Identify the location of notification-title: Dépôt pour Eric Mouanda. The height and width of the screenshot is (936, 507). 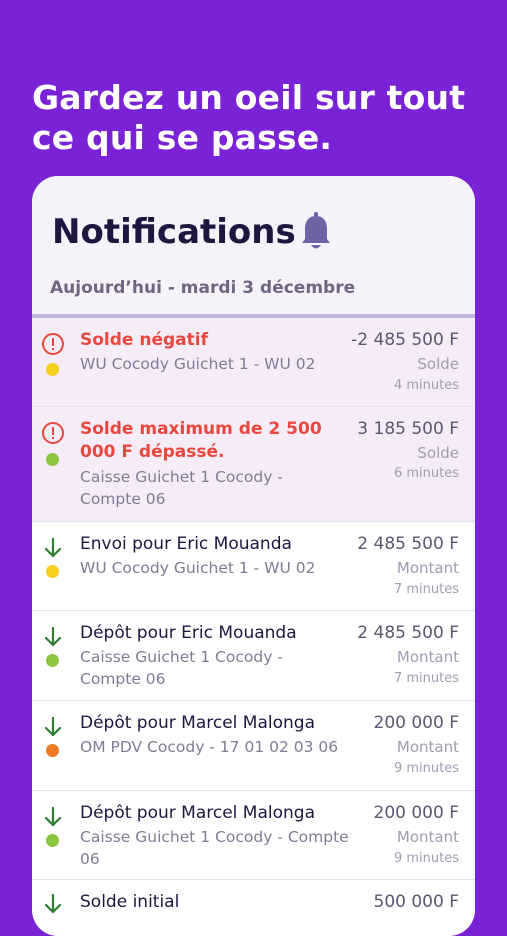
(188, 633).